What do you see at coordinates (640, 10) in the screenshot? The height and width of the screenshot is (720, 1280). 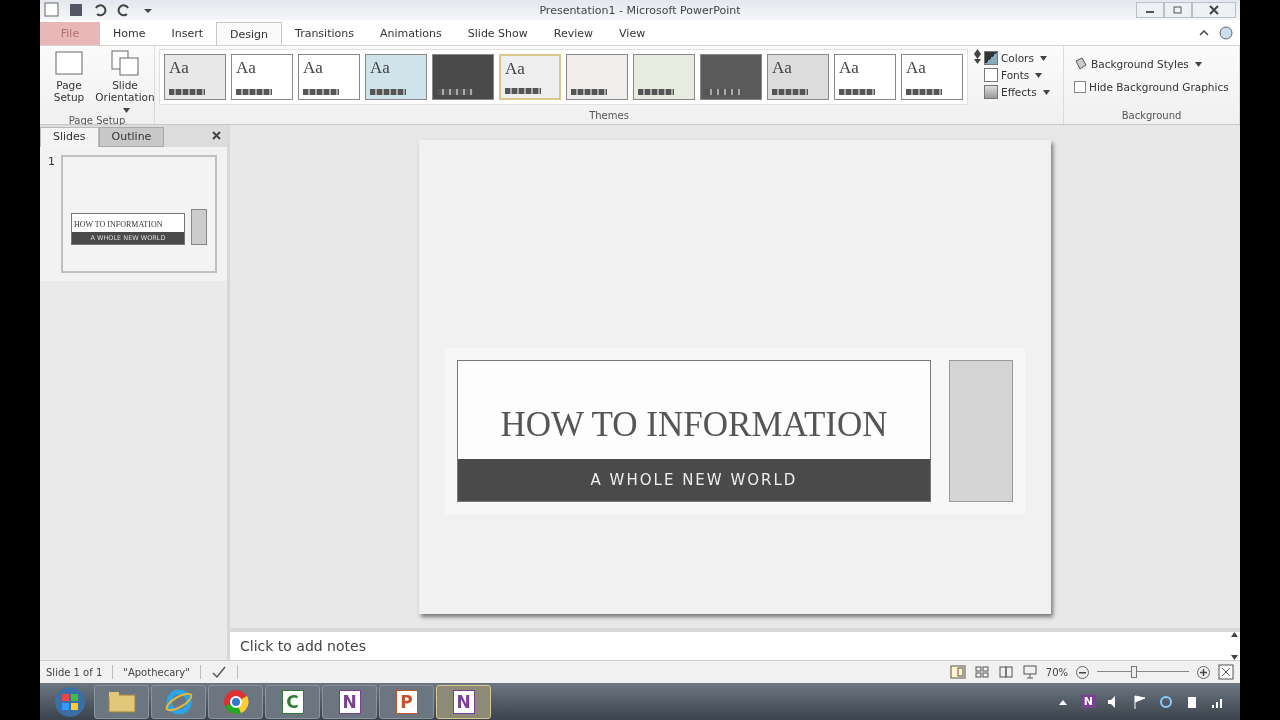 I see `window-title: Presentation1 - Microsoft PowerPoint` at bounding box center [640, 10].